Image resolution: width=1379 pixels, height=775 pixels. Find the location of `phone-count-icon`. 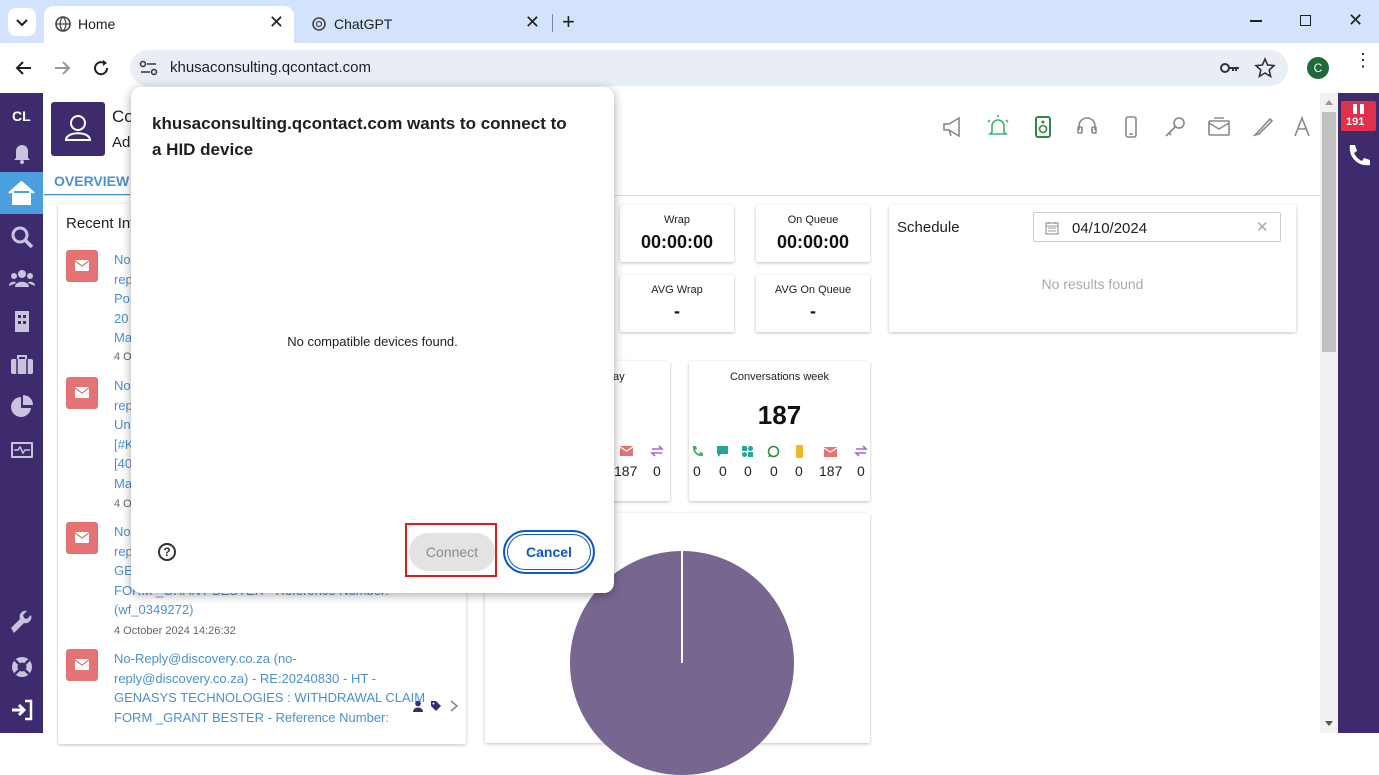

phone-count-icon is located at coordinates (697, 451).